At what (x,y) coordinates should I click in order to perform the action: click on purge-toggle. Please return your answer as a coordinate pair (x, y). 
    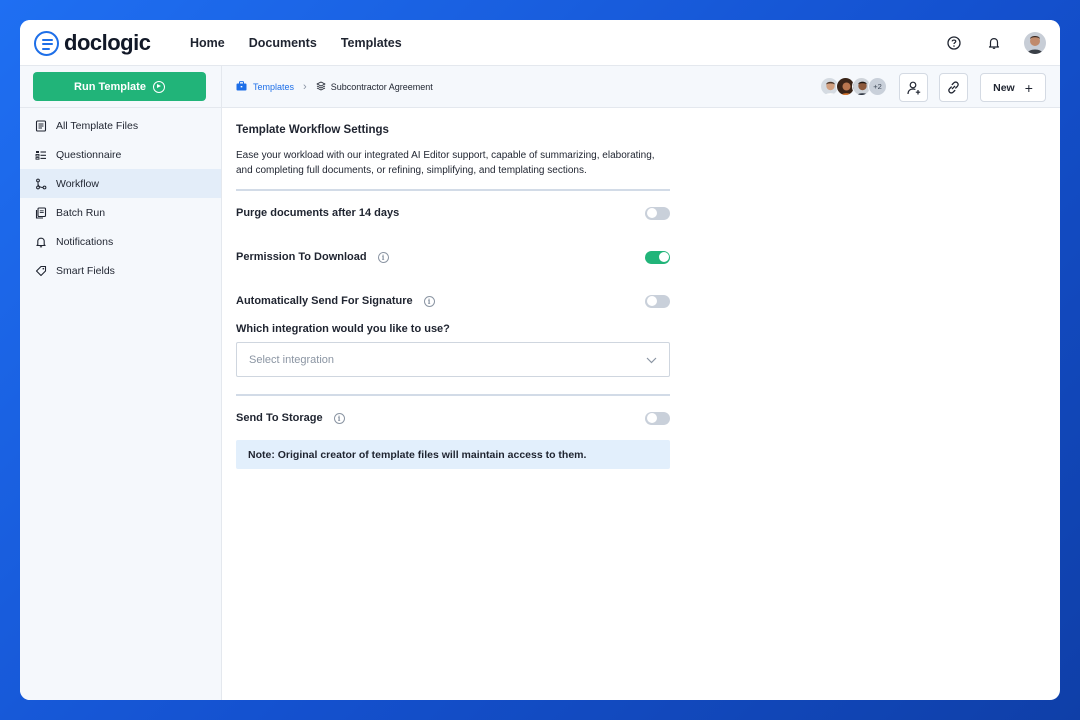
    Looking at the image, I should click on (657, 213).